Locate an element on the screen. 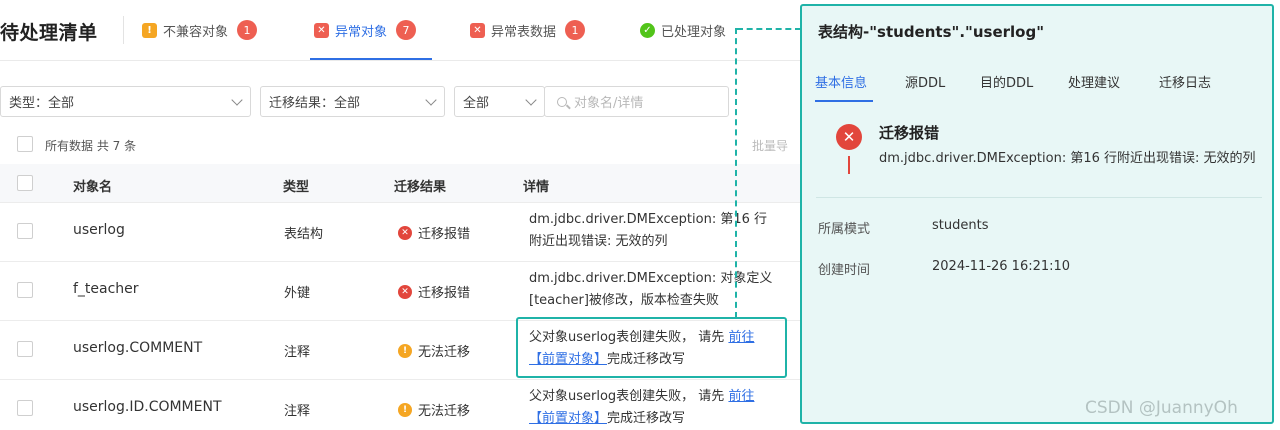 The width and height of the screenshot is (1280, 430). schema-value: students is located at coordinates (960, 225).